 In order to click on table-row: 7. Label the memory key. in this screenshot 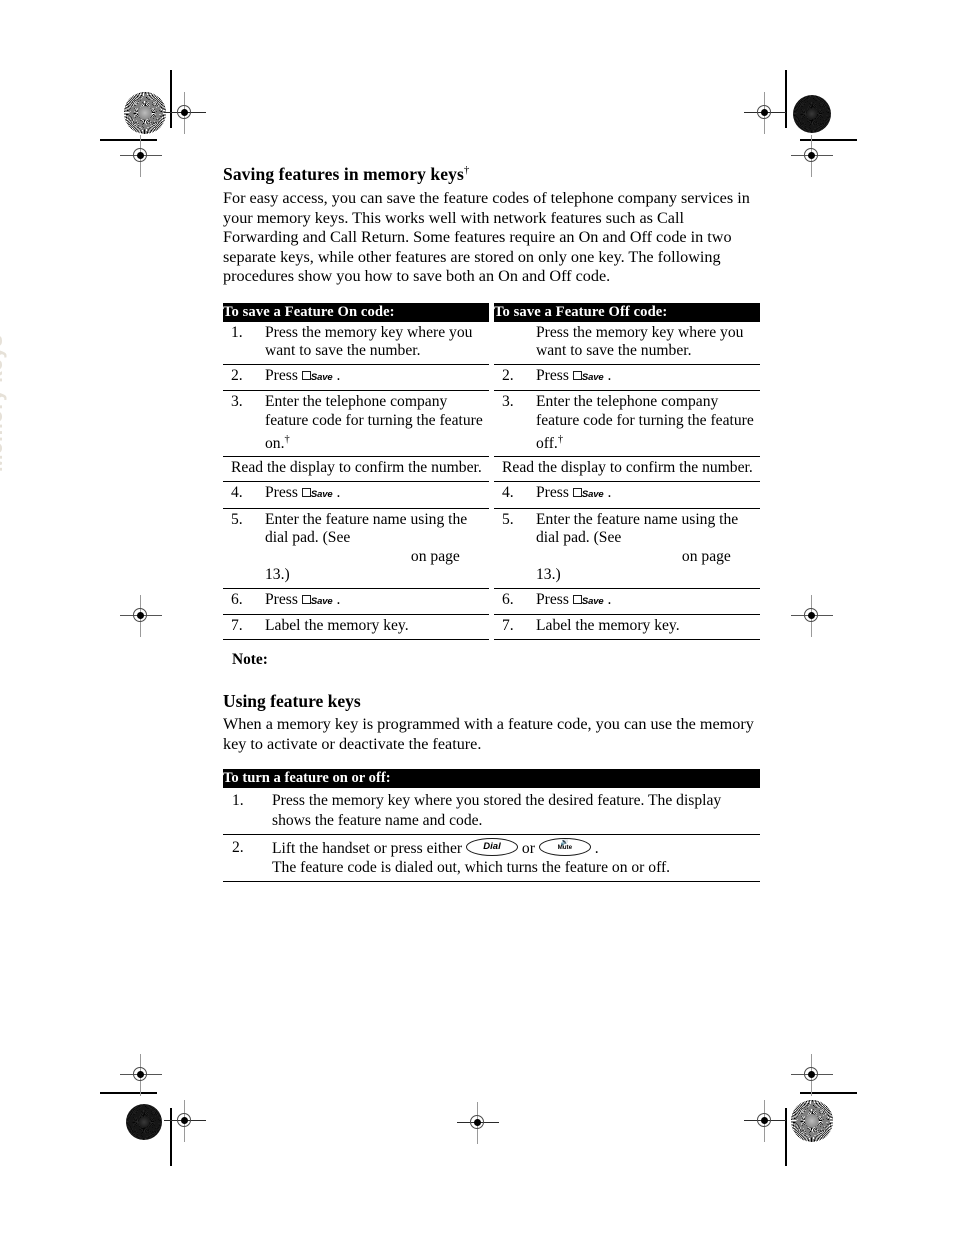, I will do `click(627, 627)`.